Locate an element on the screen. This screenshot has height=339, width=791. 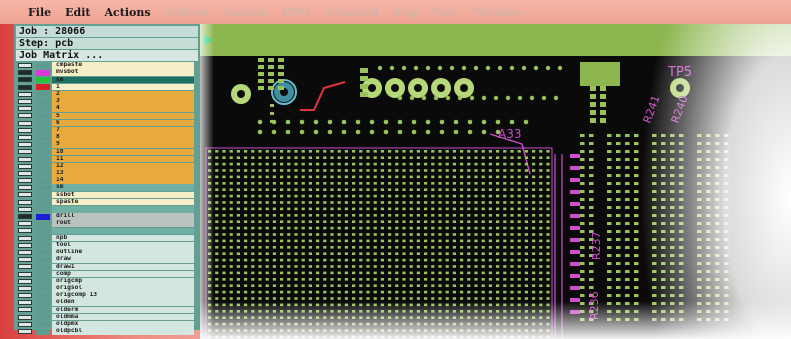
menu-item-dfm: DFM is located at coordinates (296, 12).